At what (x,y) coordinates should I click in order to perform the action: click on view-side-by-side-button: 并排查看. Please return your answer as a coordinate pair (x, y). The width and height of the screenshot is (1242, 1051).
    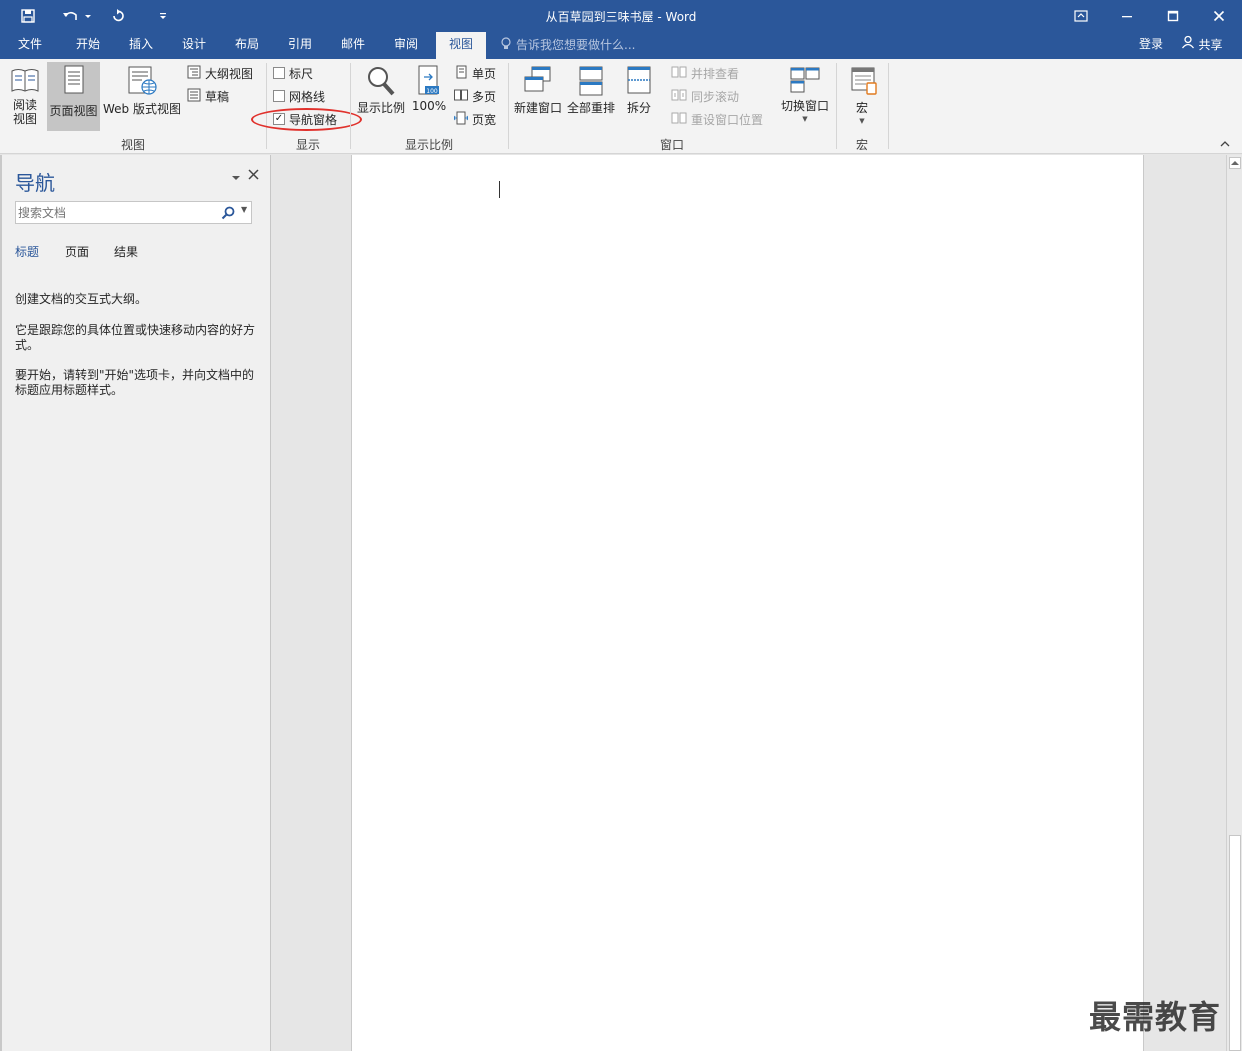
    Looking at the image, I should click on (705, 73).